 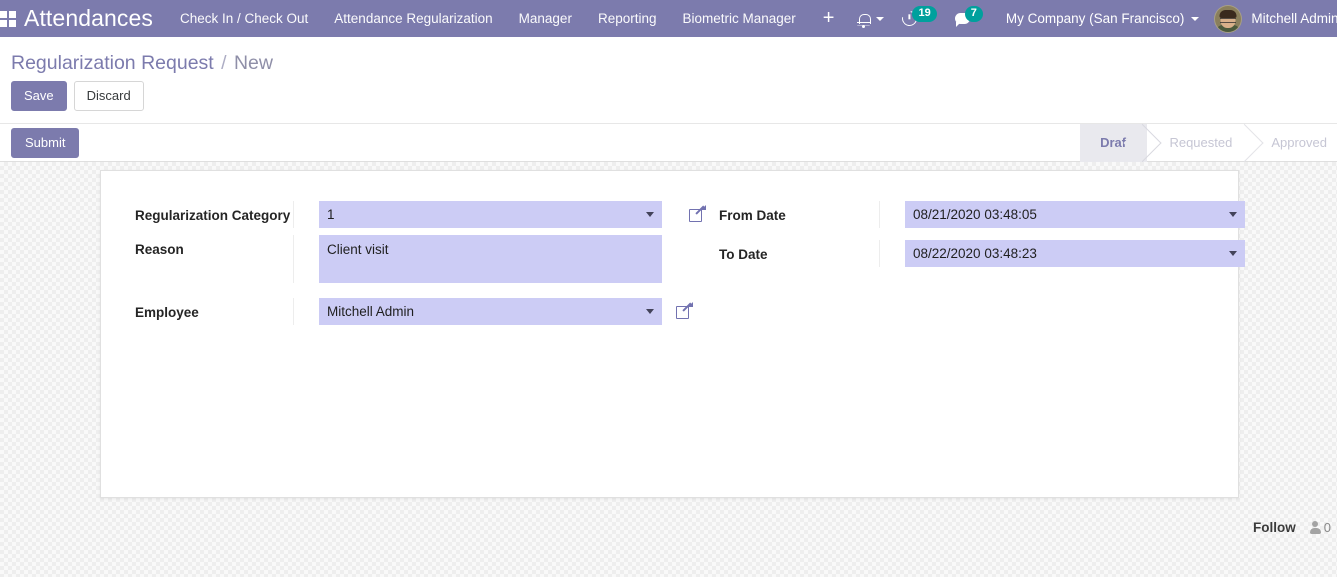 I want to click on followers-count-value: 0, so click(x=1327, y=527).